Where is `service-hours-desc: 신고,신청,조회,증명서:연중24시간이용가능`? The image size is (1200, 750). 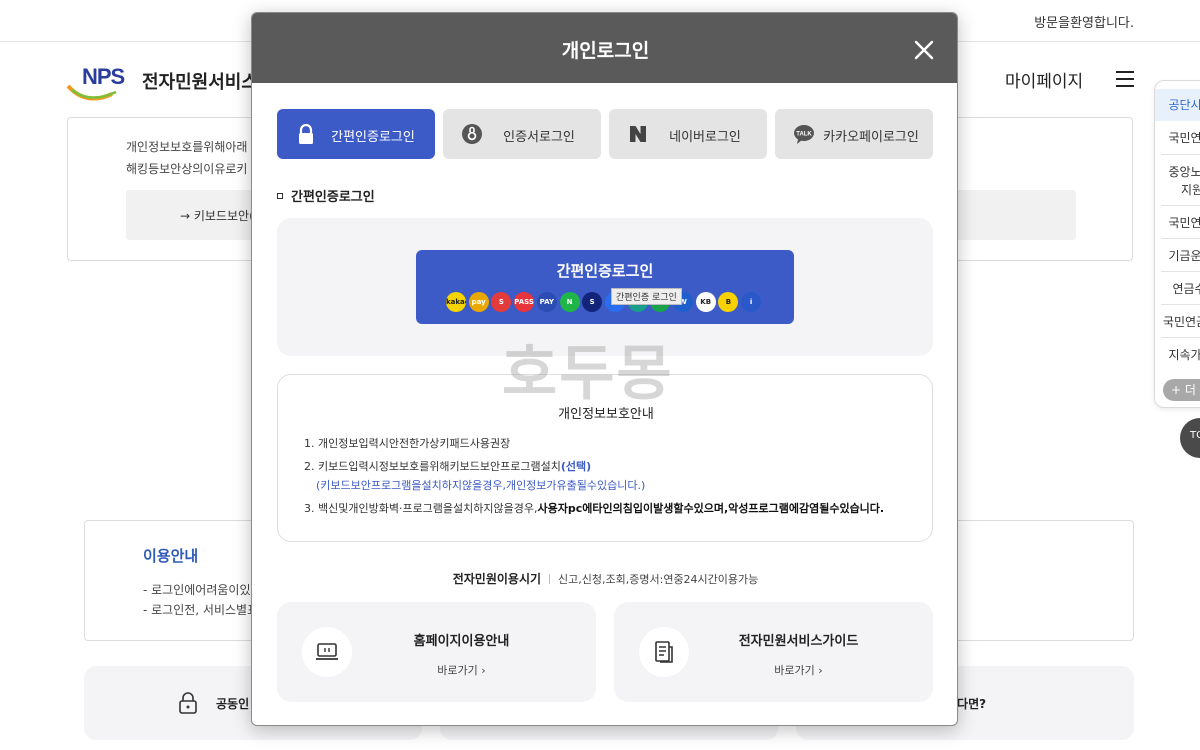
service-hours-desc: 신고,신청,조회,증명서:연중24시간이용가능 is located at coordinates (658, 579).